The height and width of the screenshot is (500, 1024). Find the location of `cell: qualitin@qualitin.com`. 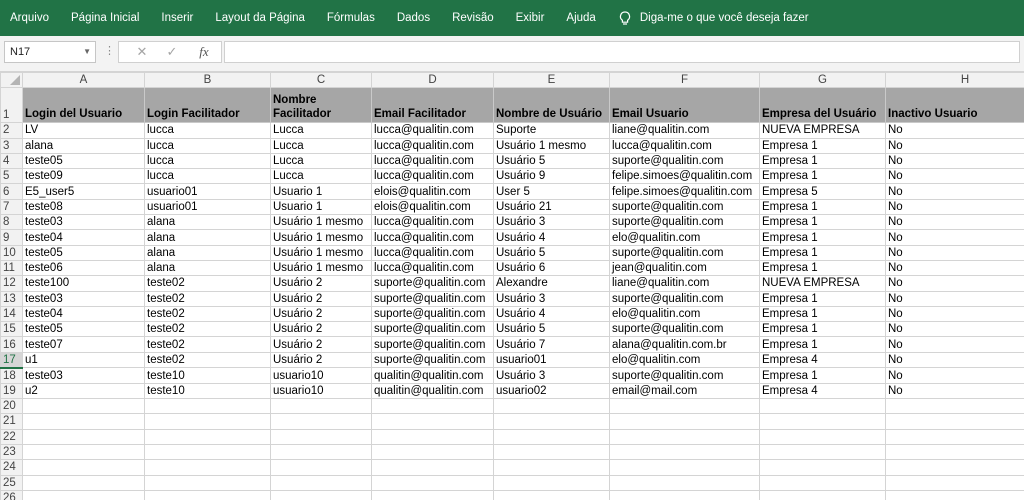

cell: qualitin@qualitin.com is located at coordinates (432, 375).